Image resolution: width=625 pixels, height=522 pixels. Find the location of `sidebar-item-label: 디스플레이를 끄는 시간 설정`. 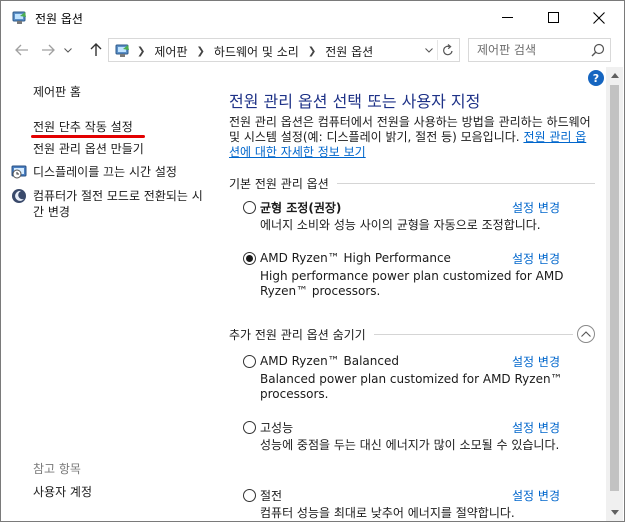

sidebar-item-label: 디스플레이를 끄는 시간 설정 is located at coordinates (105, 172).